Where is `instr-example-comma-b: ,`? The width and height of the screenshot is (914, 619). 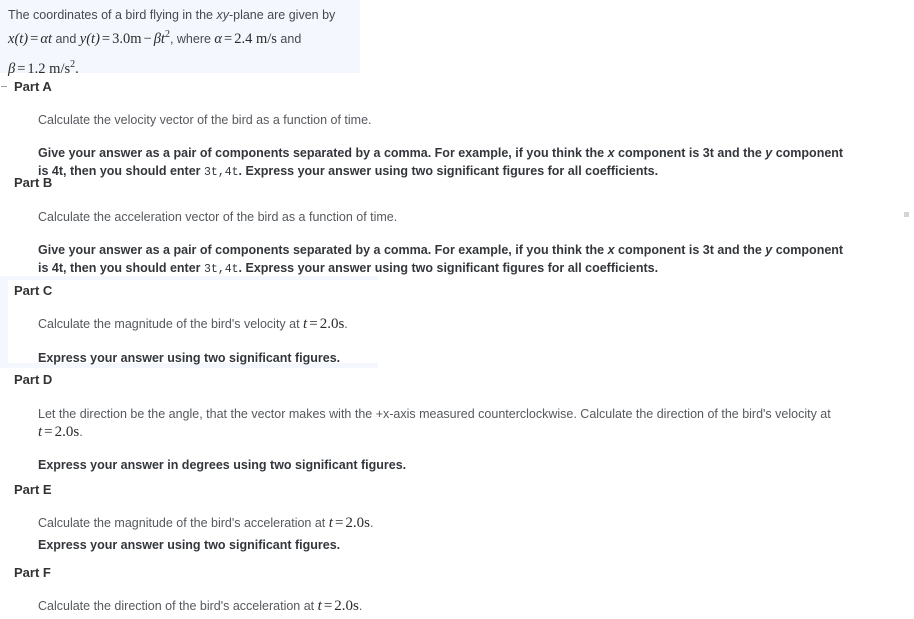
instr-example-comma-b: , is located at coordinates (221, 269).